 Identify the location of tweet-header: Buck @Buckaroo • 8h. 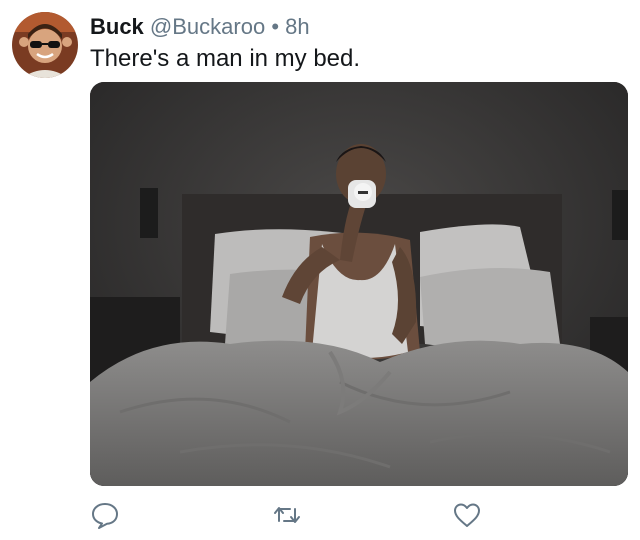
(200, 27).